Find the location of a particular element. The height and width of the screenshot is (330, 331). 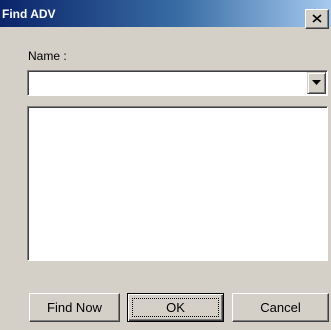

cancel-label: Cancel is located at coordinates (280, 307).